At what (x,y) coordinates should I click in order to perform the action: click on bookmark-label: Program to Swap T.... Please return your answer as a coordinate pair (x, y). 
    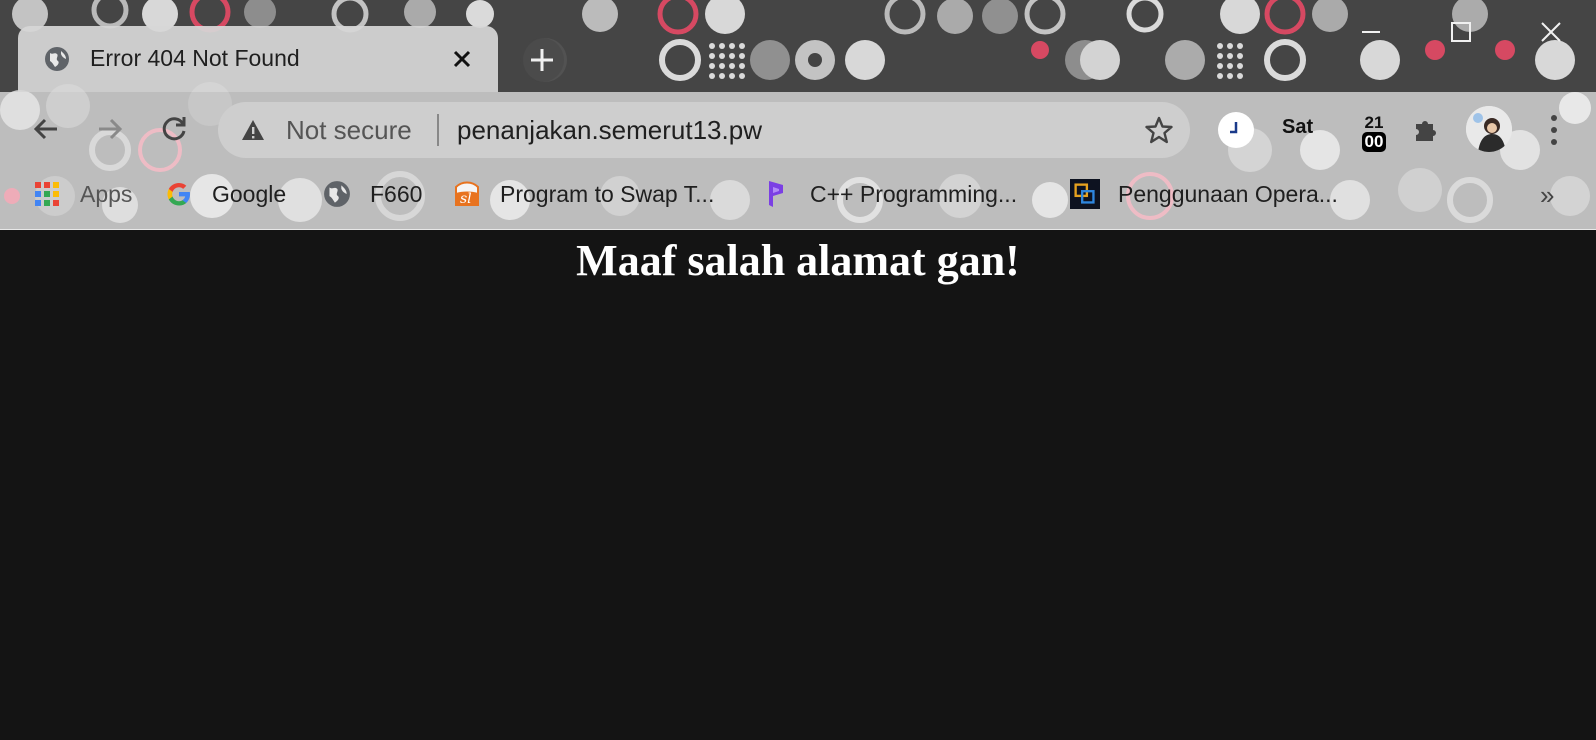
    Looking at the image, I should click on (607, 193).